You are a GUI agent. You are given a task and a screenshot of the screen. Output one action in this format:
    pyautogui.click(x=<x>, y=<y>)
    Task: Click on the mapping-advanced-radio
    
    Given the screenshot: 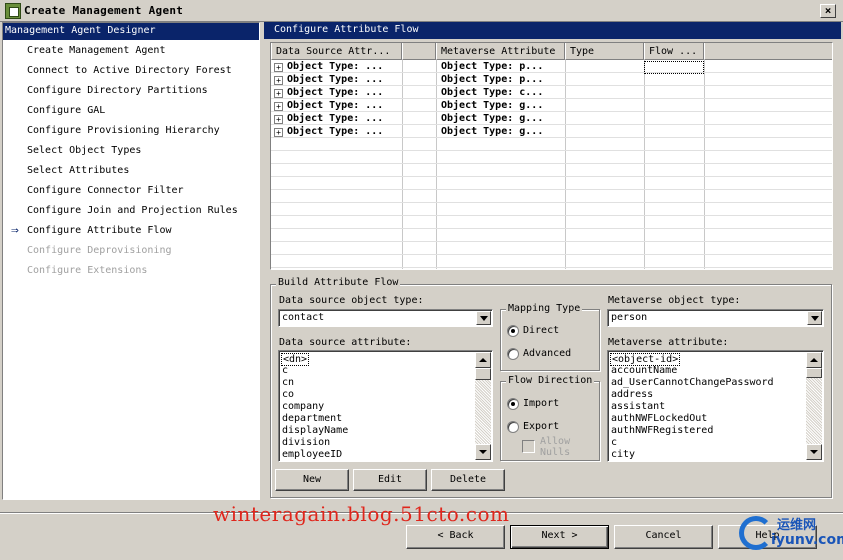 What is the action you would take?
    pyautogui.click(x=513, y=354)
    